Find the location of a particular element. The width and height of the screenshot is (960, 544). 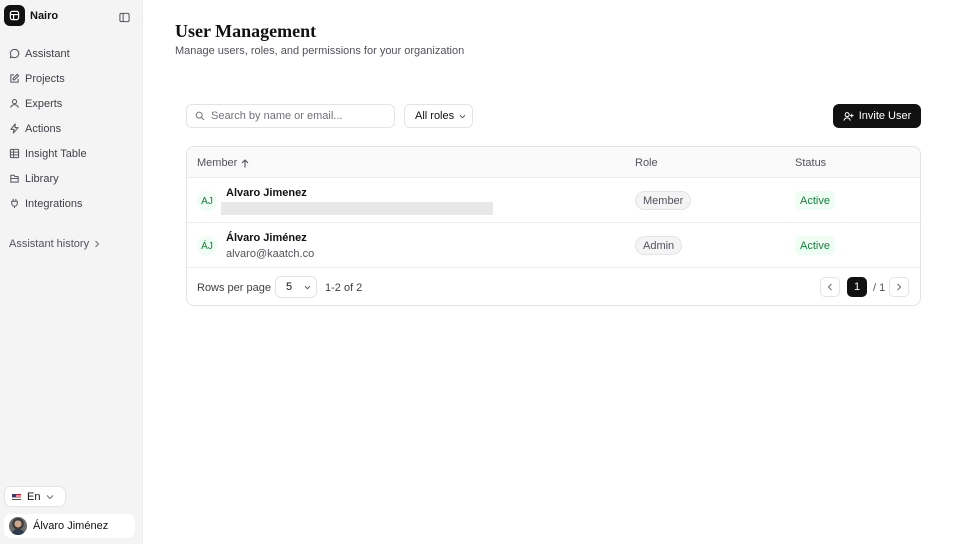

brand-name: Nairo is located at coordinates (44, 15).